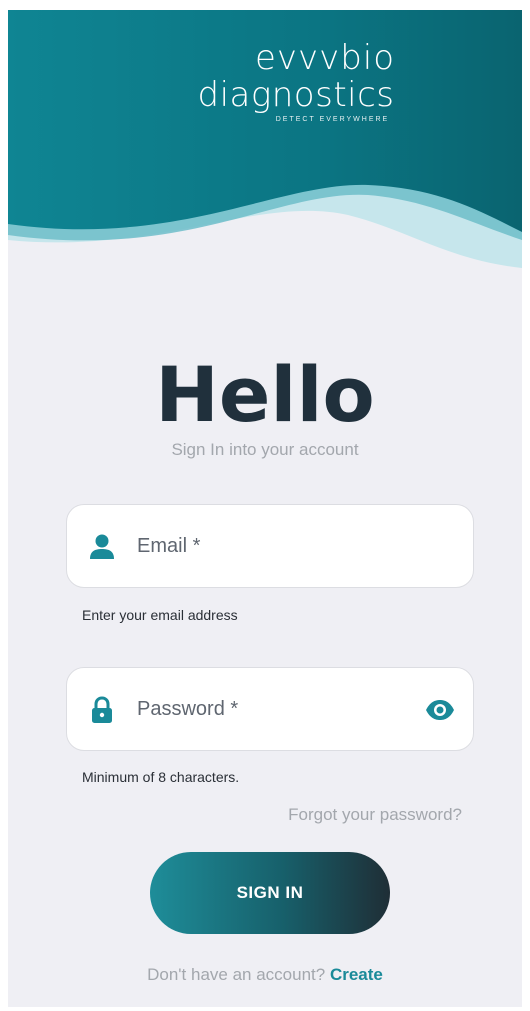 The width and height of the screenshot is (530, 1011). What do you see at coordinates (332, 119) in the screenshot?
I see `logo-tagline: DETECT EVERYWHERE` at bounding box center [332, 119].